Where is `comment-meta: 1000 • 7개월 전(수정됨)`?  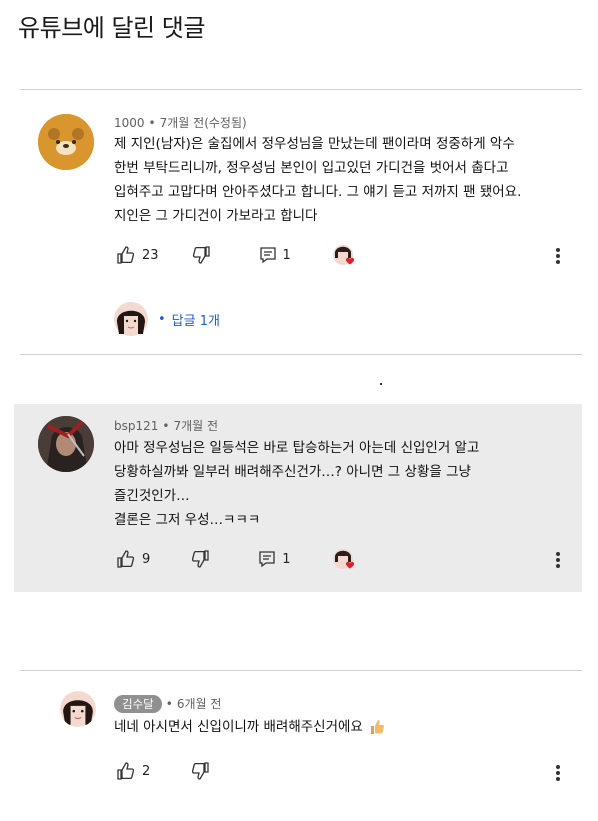 comment-meta: 1000 • 7개월 전(수정됨) is located at coordinates (180, 123).